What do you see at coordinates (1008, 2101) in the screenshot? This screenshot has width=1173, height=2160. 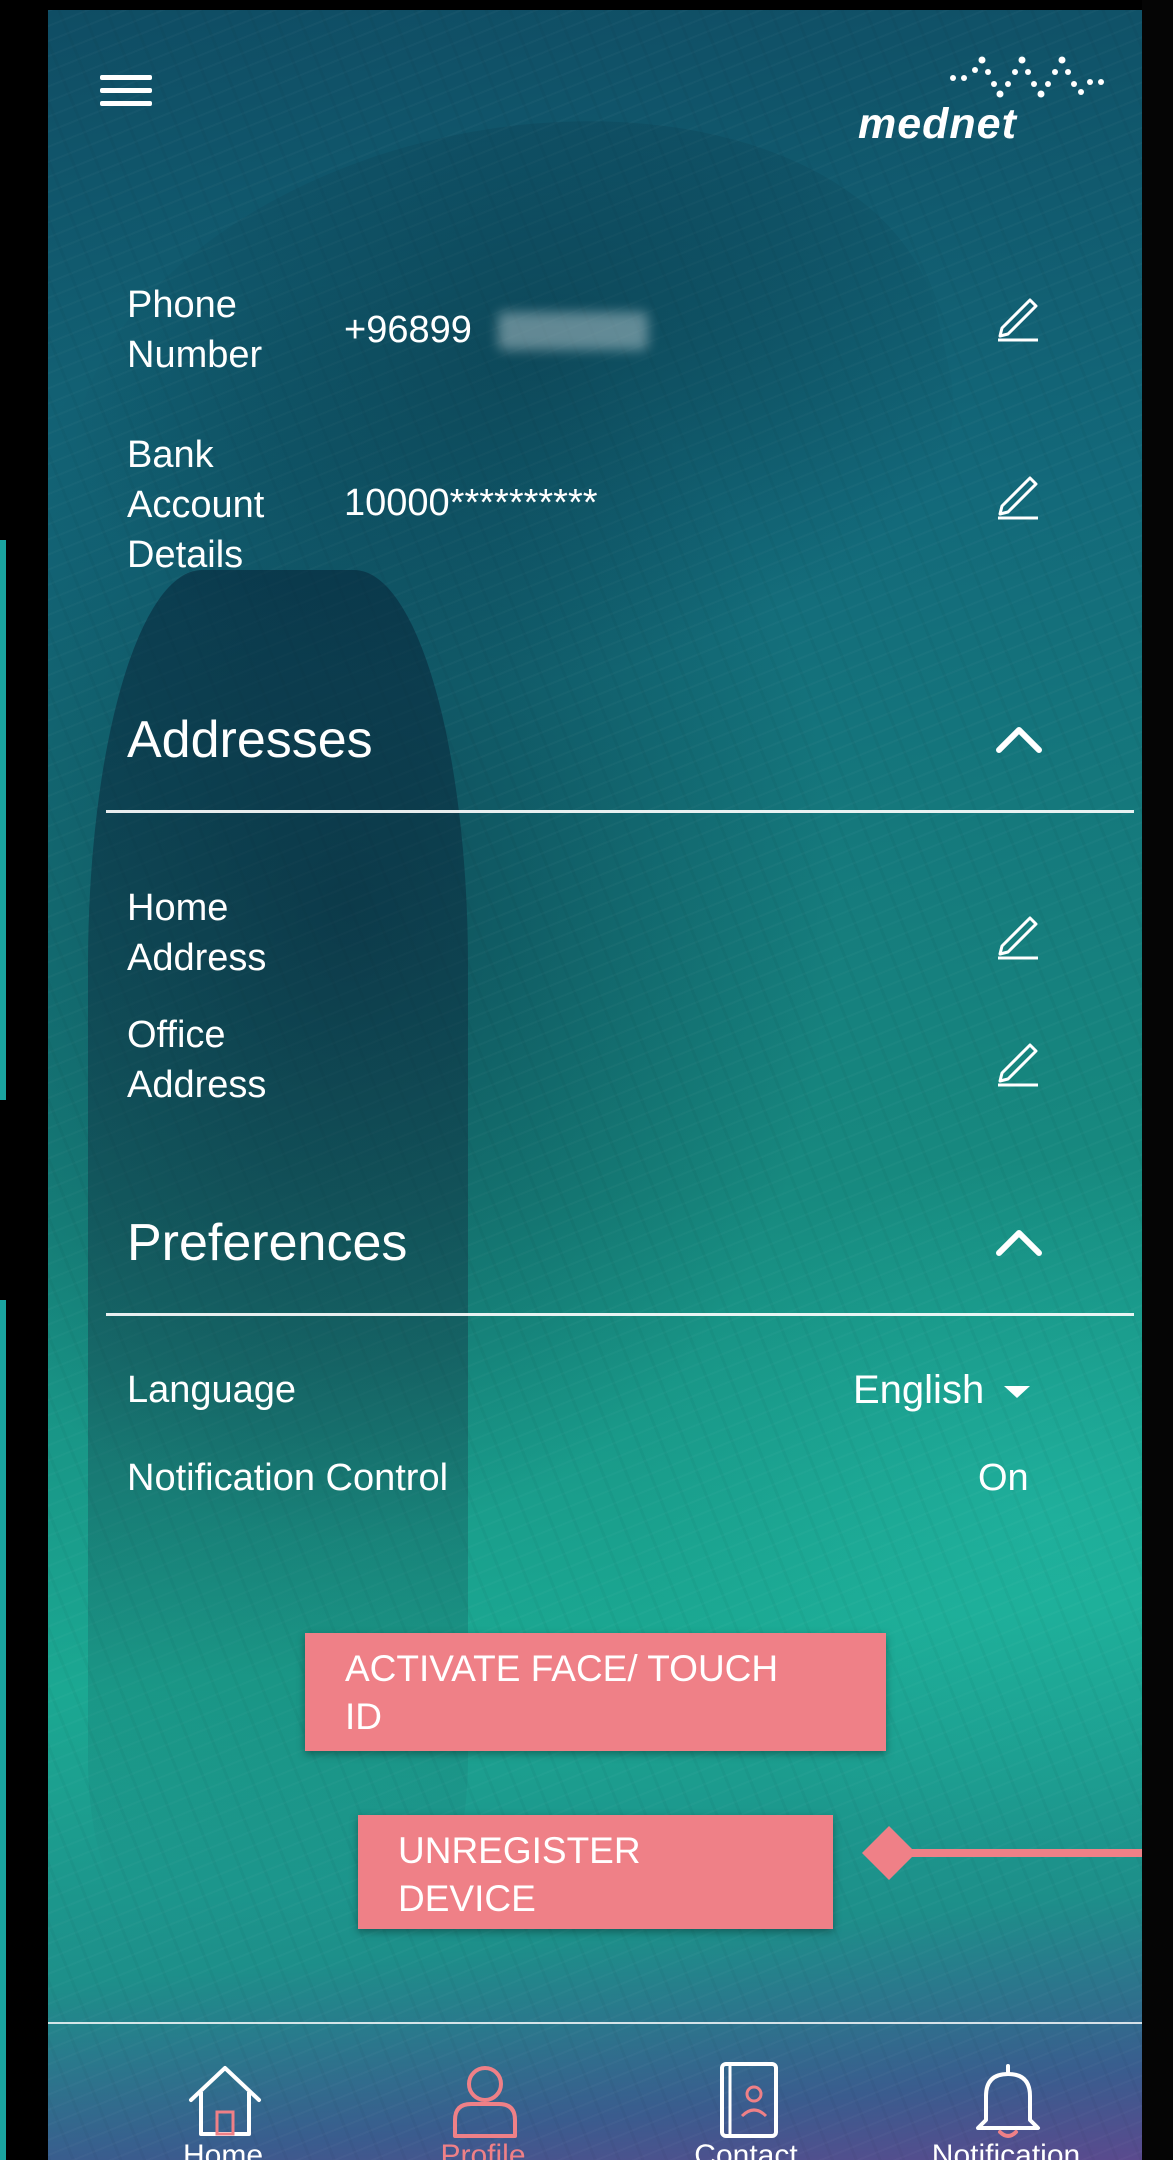 I see `bell-icon` at bounding box center [1008, 2101].